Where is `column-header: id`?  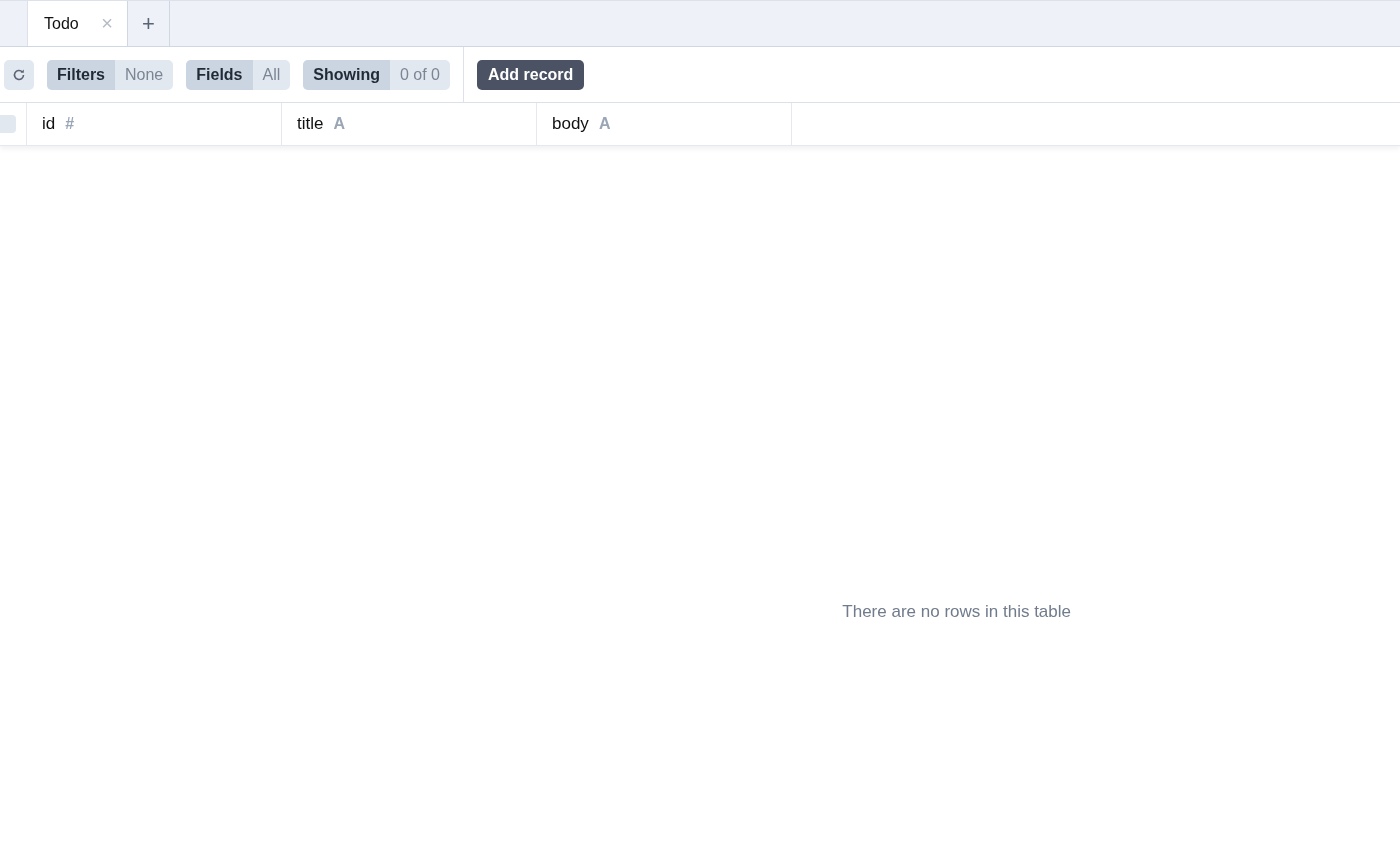 column-header: id is located at coordinates (49, 124).